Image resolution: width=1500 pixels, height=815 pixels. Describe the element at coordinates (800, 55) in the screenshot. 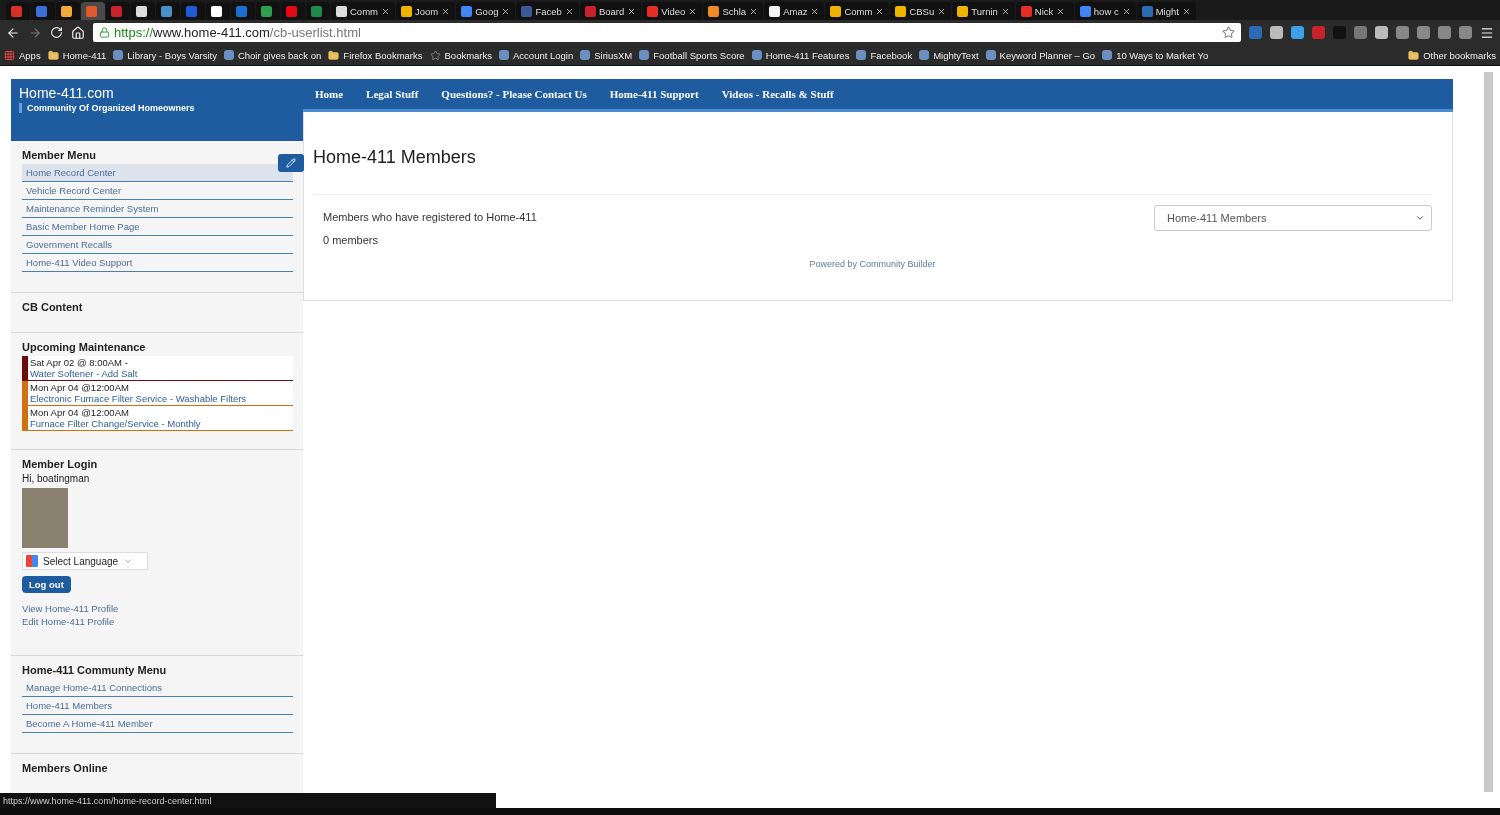

I see `bookmark-link: Home-411 Features` at that location.